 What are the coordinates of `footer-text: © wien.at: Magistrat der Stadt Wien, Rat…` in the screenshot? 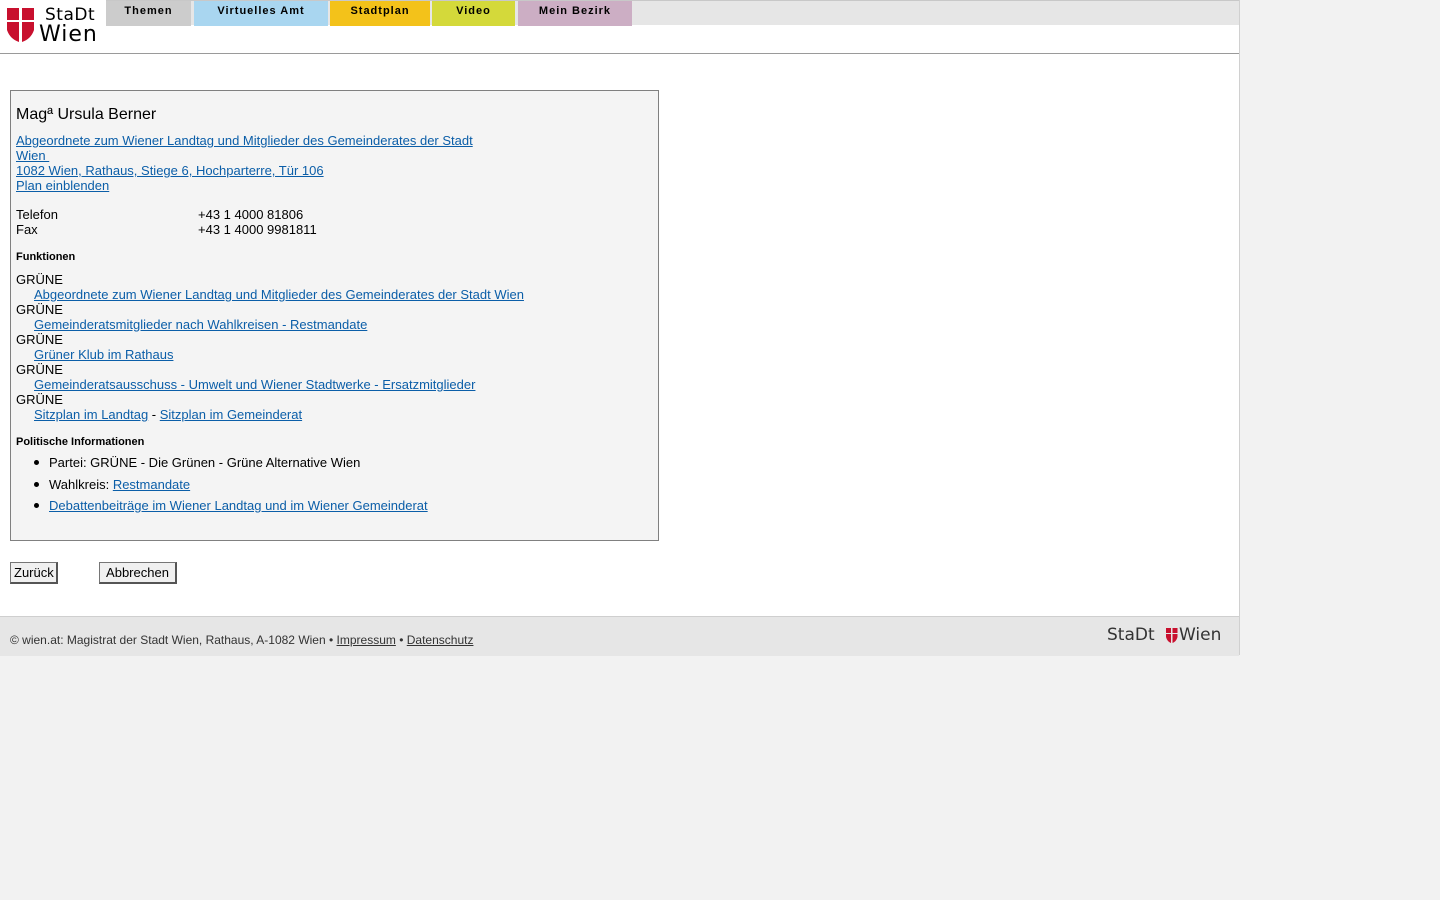 It's located at (241, 640).